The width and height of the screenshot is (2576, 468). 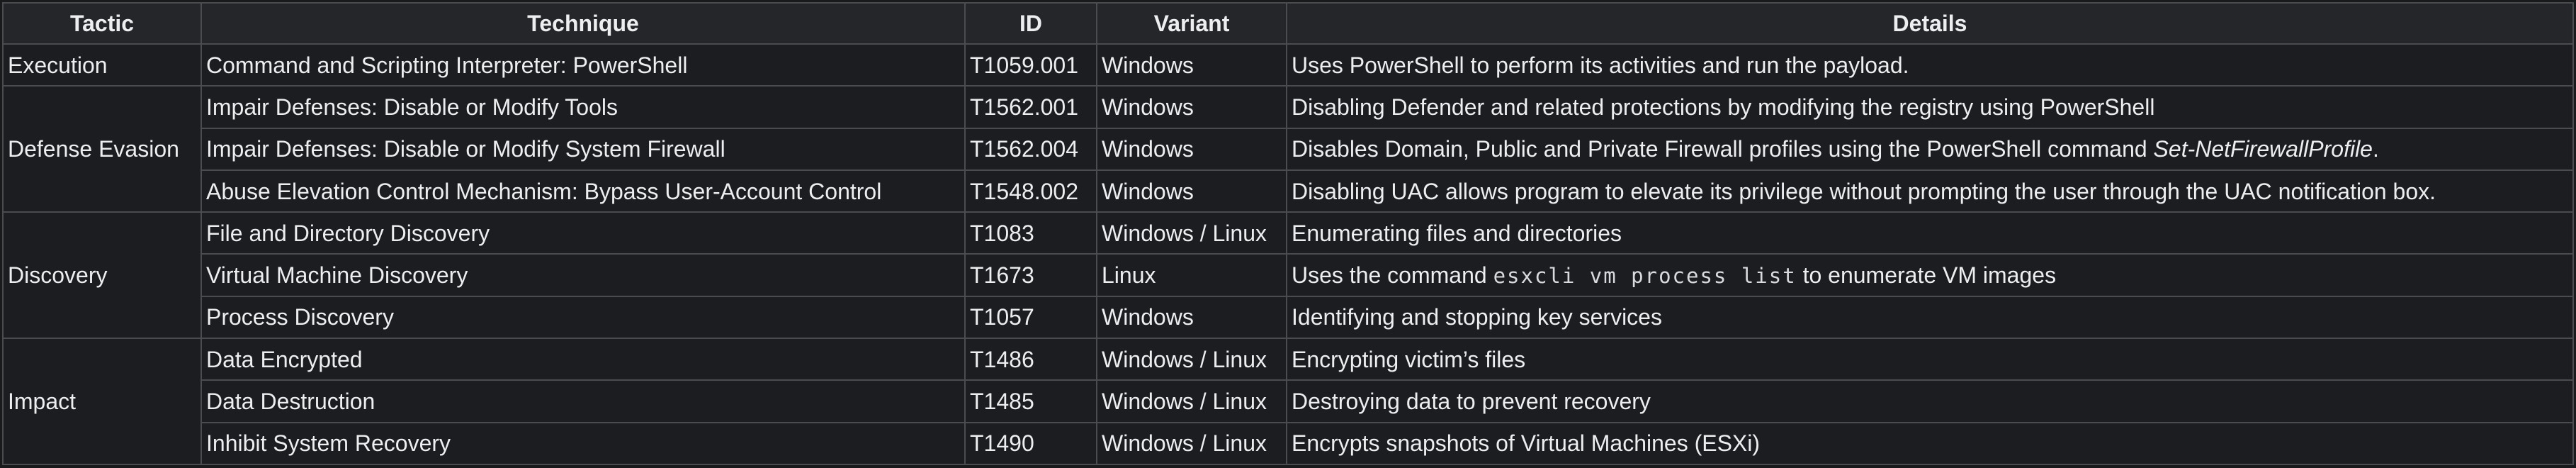 What do you see at coordinates (583, 359) in the screenshot?
I see `technique-cell: Data Encrypted` at bounding box center [583, 359].